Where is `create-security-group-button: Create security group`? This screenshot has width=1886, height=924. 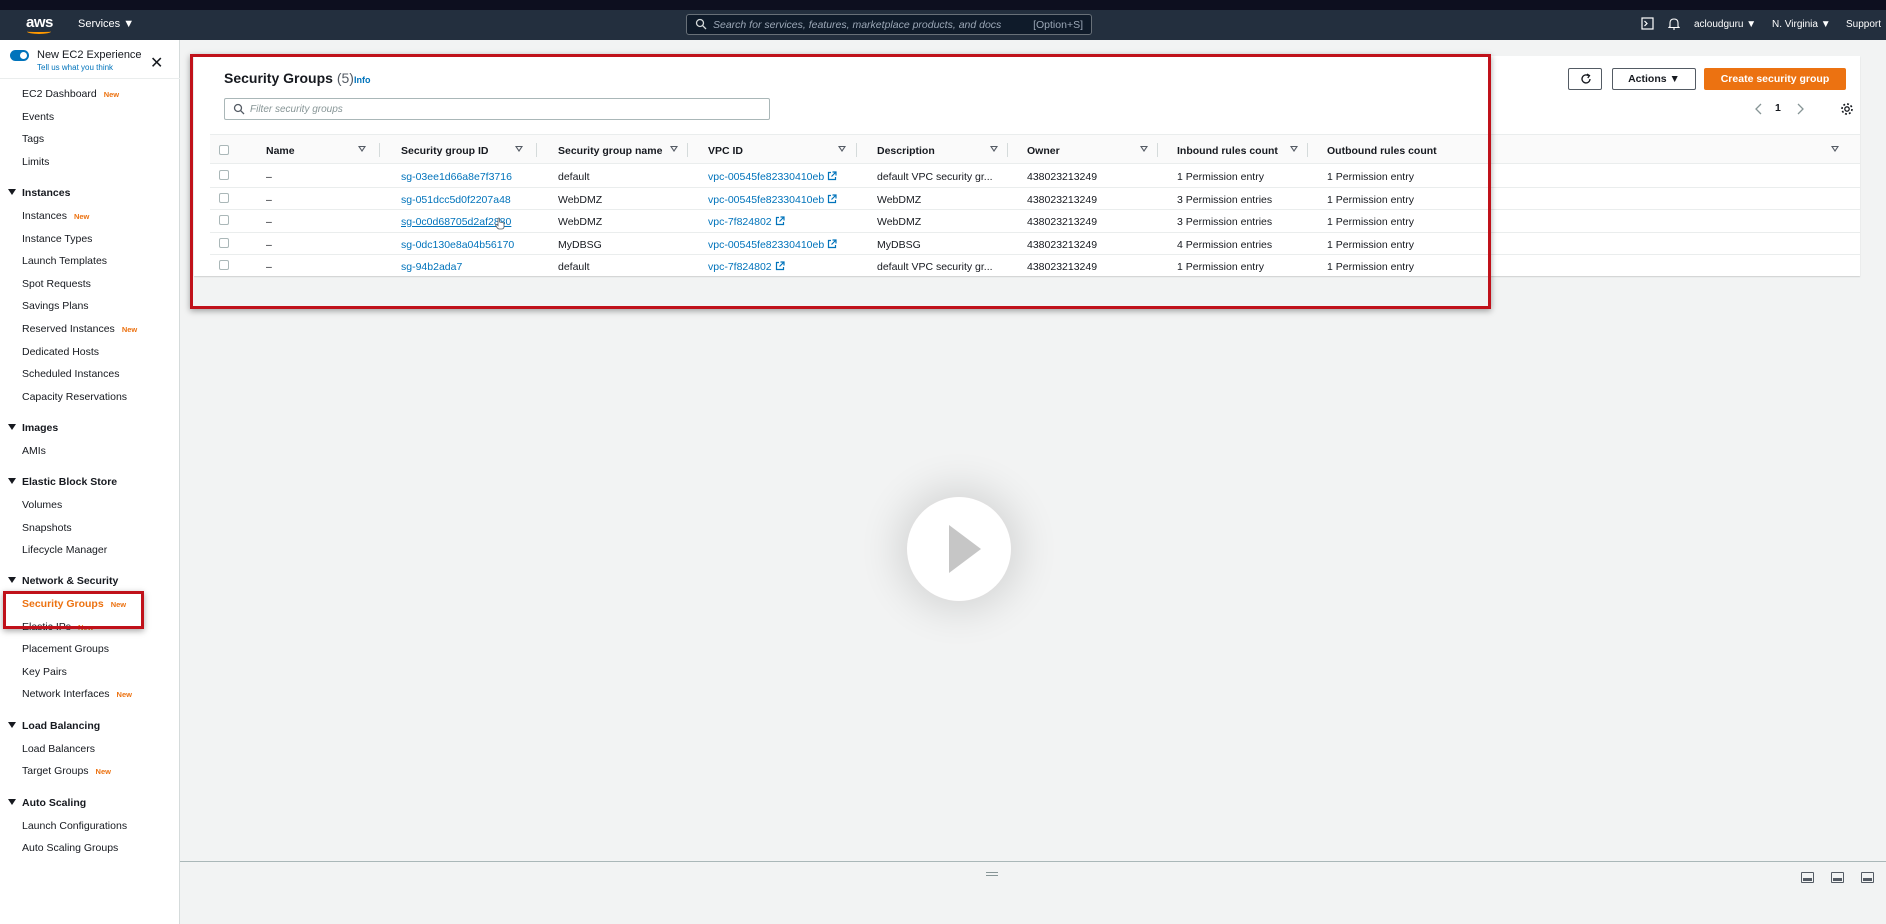
create-security-group-button: Create security group is located at coordinates (1775, 79).